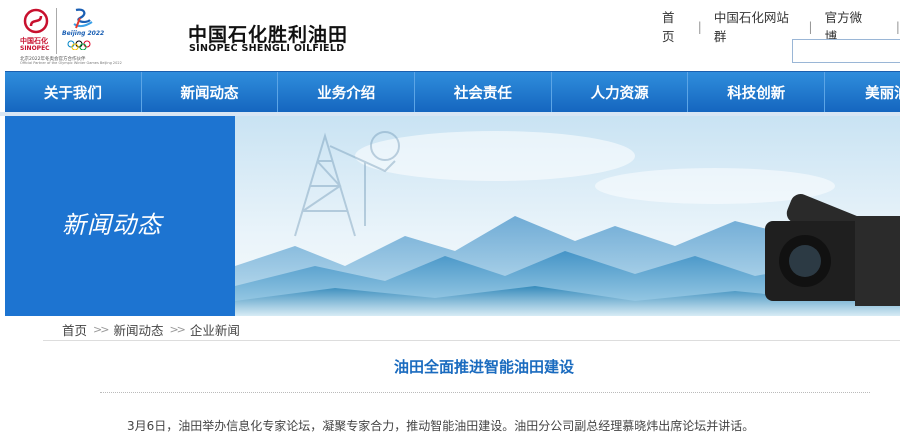  What do you see at coordinates (35, 48) in the screenshot?
I see `sinopec-en-label: SINOPEC` at bounding box center [35, 48].